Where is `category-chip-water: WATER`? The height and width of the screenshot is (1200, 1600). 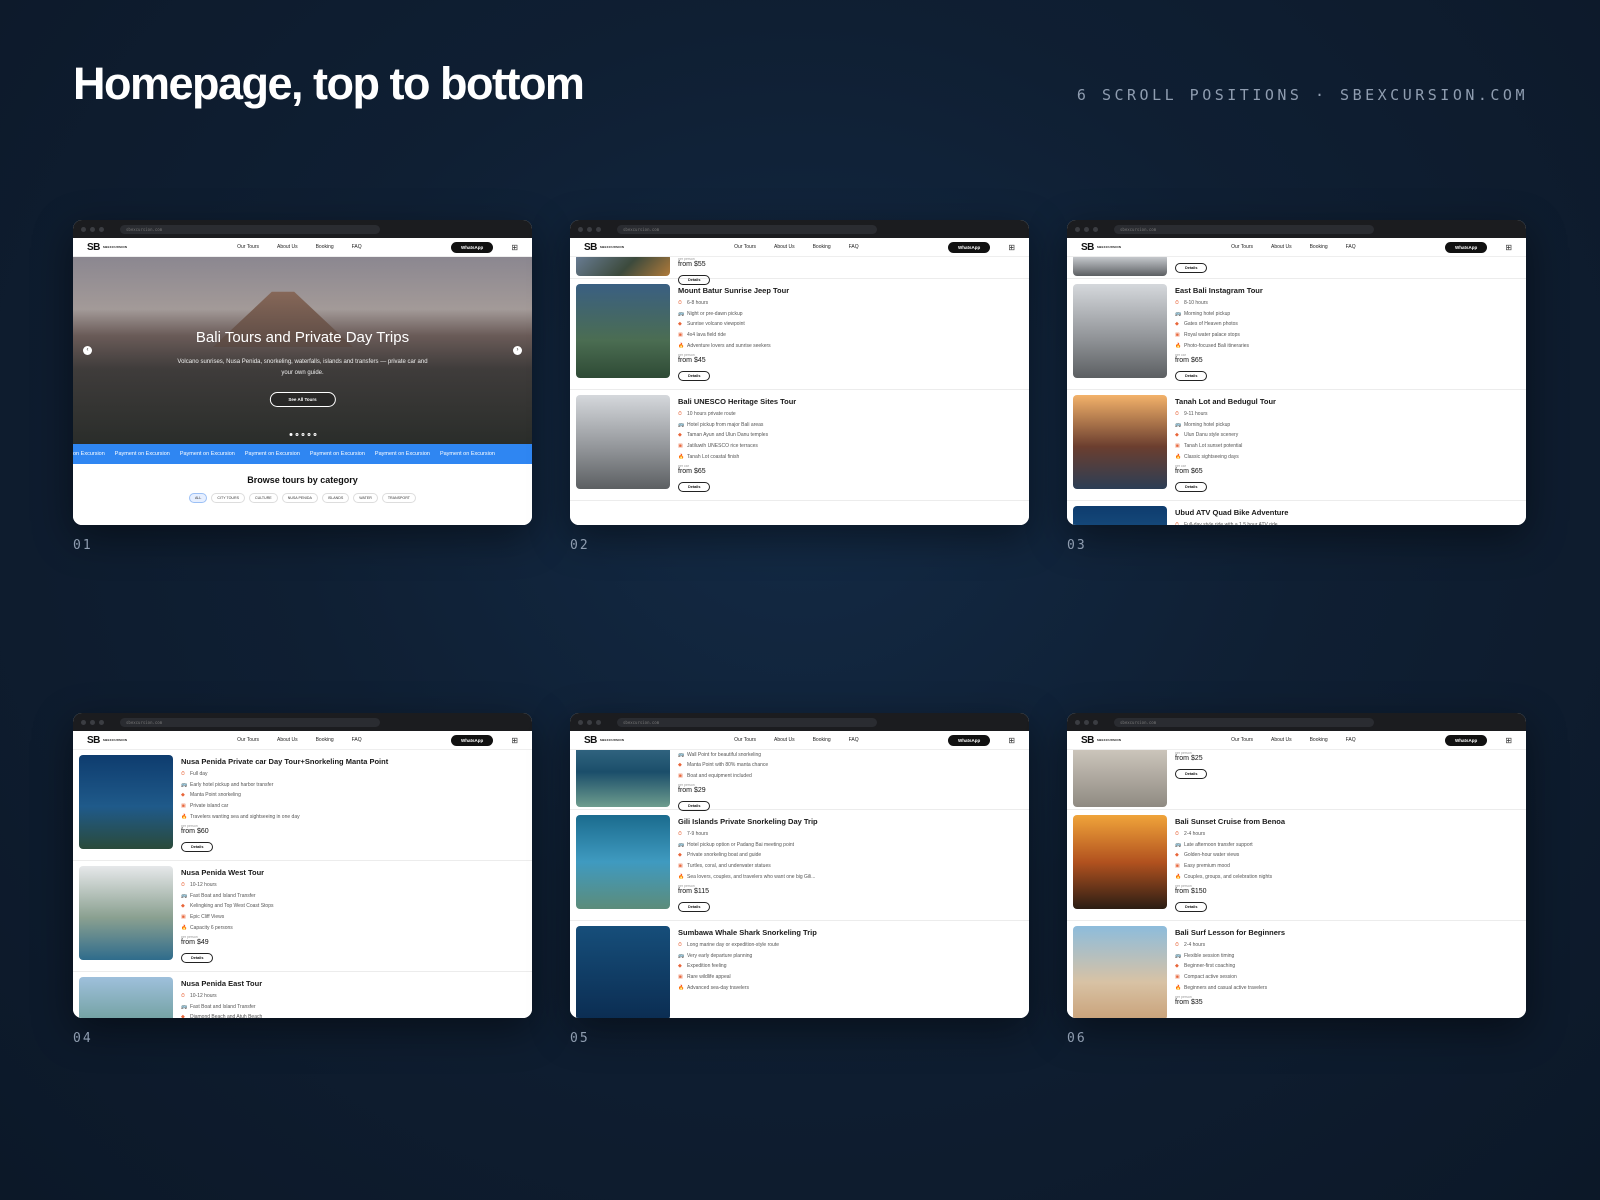
category-chip-water: WATER is located at coordinates (365, 498).